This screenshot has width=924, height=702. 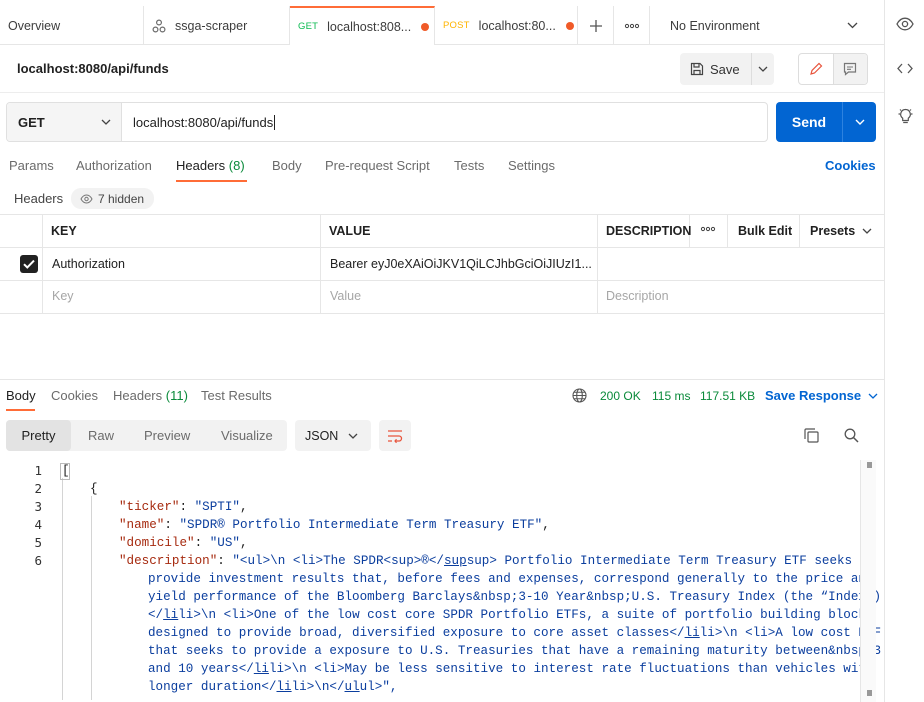 I want to click on response-size: 117.51 KB, so click(x=727, y=396).